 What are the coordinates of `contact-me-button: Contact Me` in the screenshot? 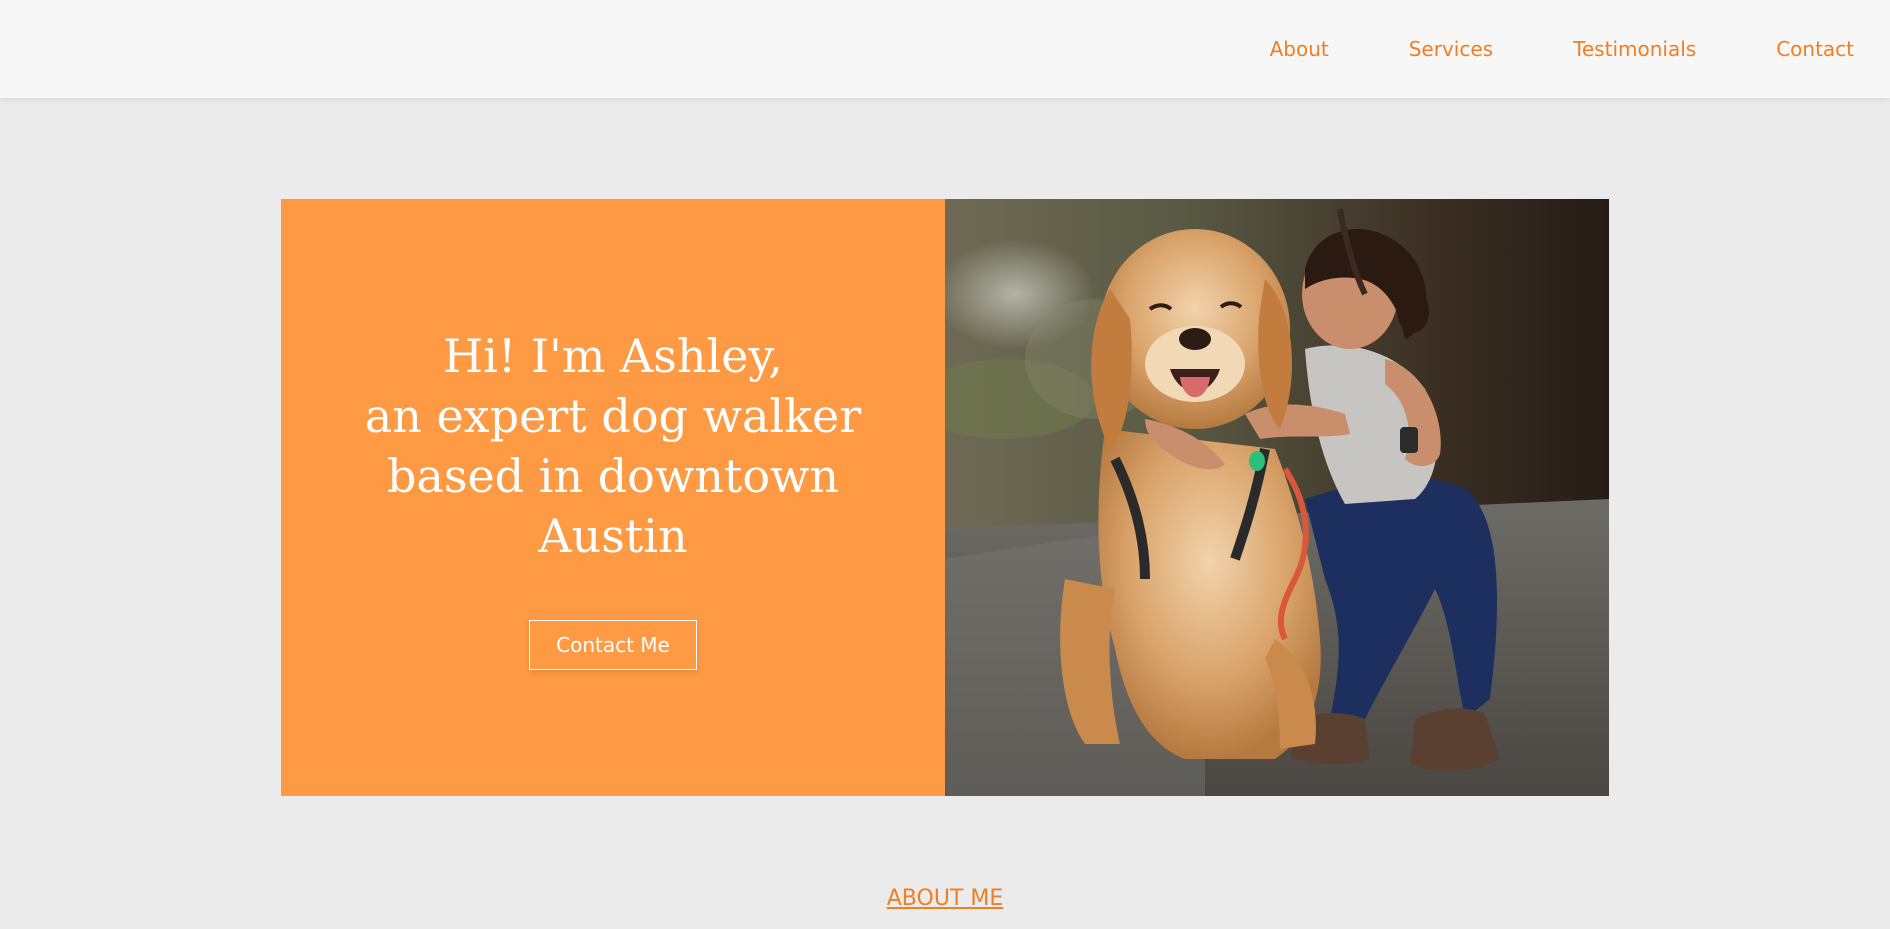 It's located at (613, 644).